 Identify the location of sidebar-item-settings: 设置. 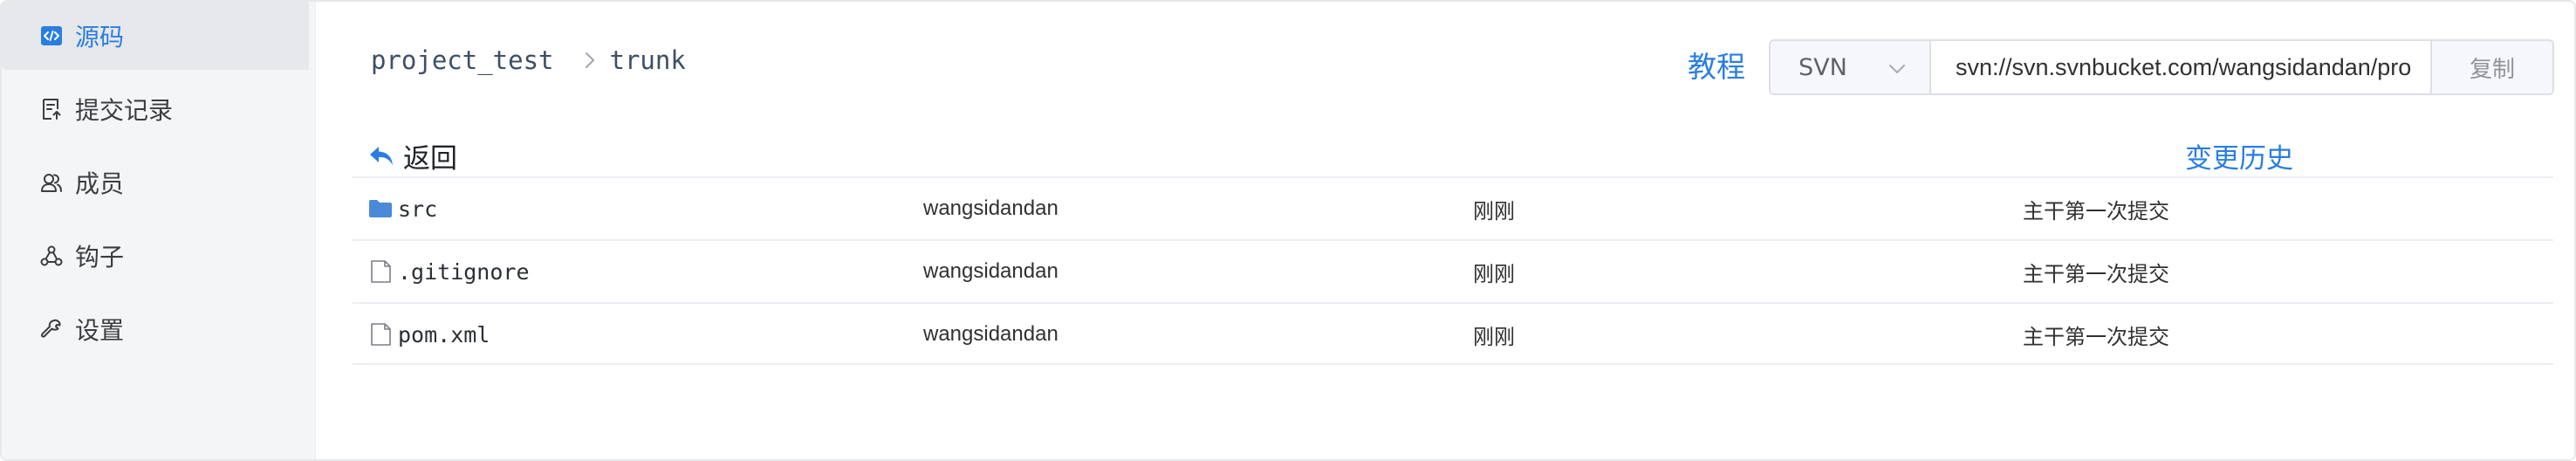
(155, 329).